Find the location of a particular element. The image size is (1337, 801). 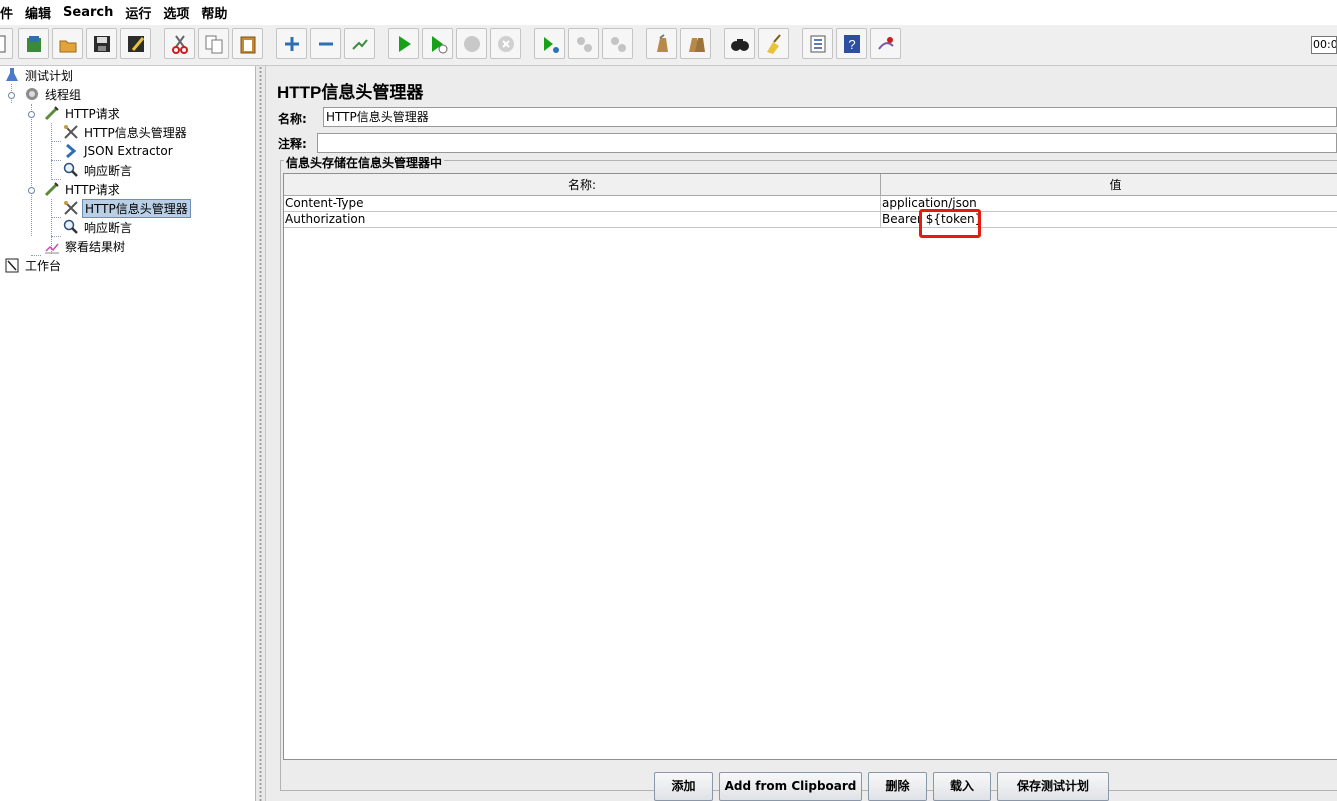

clear-icon is located at coordinates (662, 42).